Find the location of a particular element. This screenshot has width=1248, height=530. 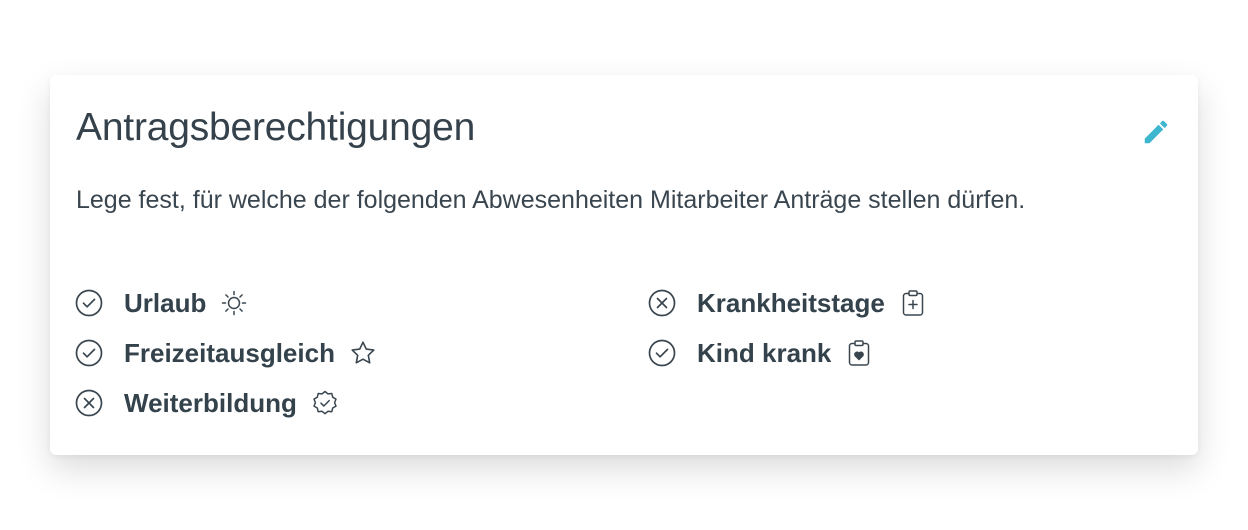

sun-icon is located at coordinates (234, 303).